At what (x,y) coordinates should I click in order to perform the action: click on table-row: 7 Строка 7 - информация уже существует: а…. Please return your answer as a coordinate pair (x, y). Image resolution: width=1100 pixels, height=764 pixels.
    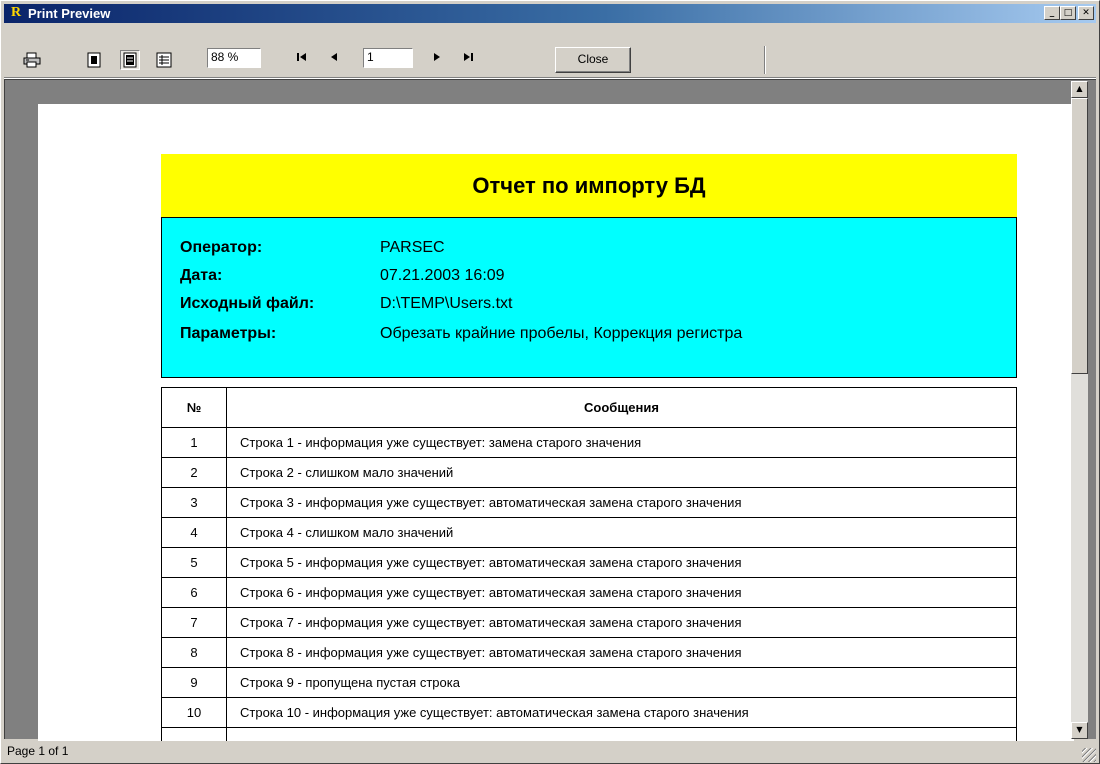
    Looking at the image, I should click on (589, 622).